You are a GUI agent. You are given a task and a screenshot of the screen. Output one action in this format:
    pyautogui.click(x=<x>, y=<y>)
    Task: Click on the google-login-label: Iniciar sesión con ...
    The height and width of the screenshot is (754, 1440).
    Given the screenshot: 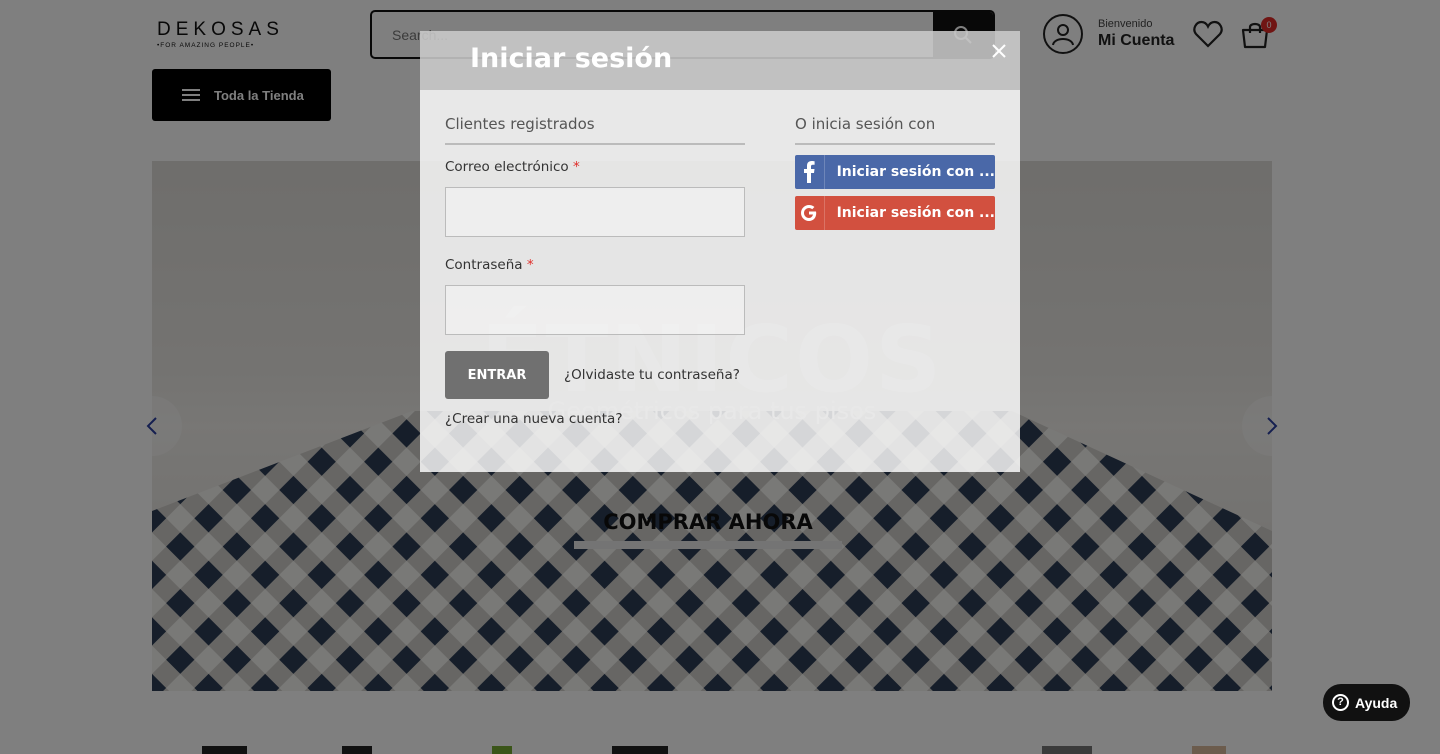 What is the action you would take?
    pyautogui.click(x=915, y=213)
    